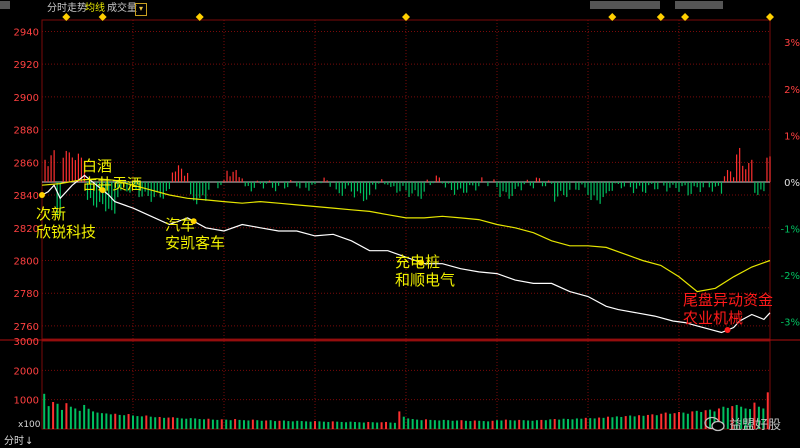  I want to click on pct-tick-label: -1%, so click(790, 230).